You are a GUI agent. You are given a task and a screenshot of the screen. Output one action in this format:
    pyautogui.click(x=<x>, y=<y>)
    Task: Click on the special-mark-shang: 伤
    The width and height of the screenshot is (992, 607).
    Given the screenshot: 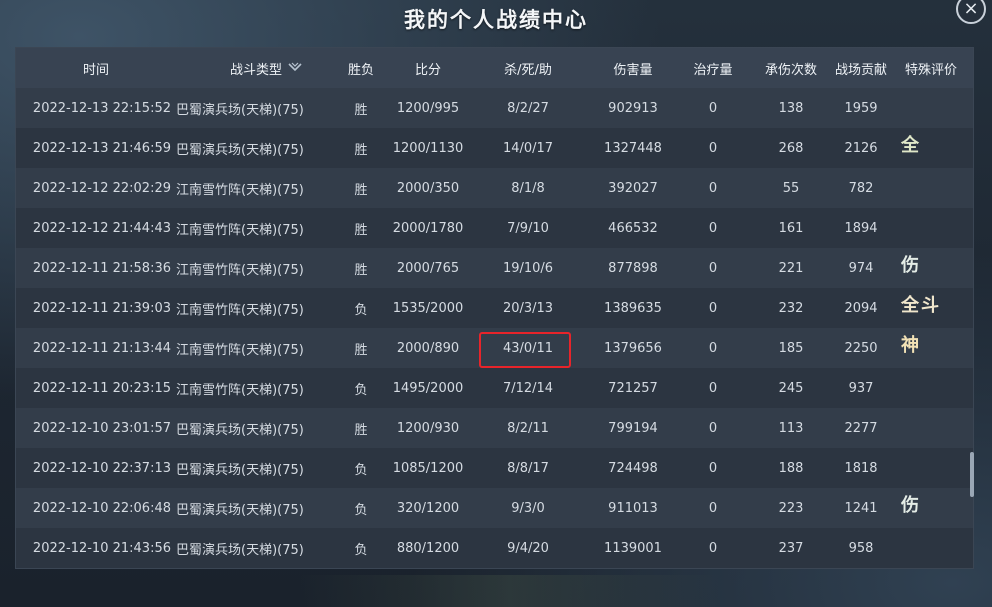 What is the action you would take?
    pyautogui.click(x=911, y=265)
    